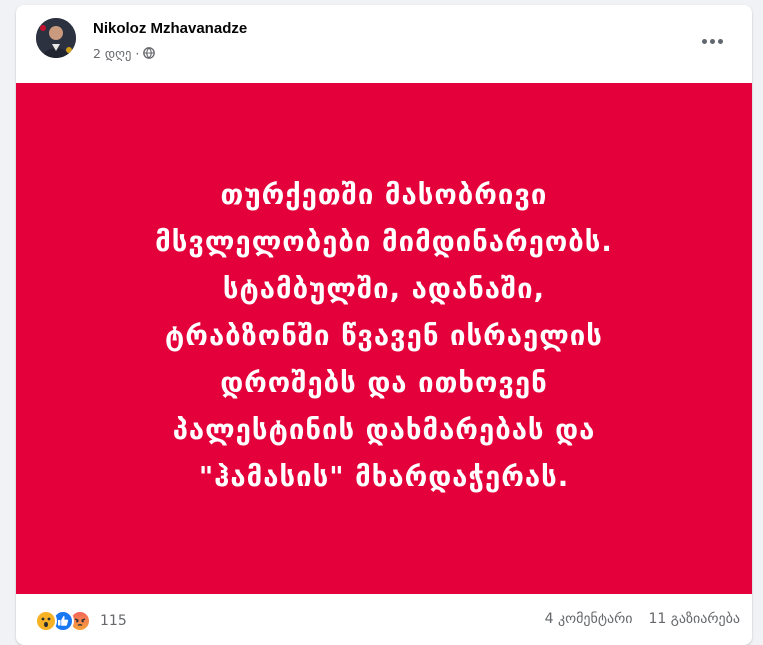 This screenshot has height=645, width=763. Describe the element at coordinates (384, 195) in the screenshot. I see `post-text-line: თურქეთში მასობრივი` at that location.